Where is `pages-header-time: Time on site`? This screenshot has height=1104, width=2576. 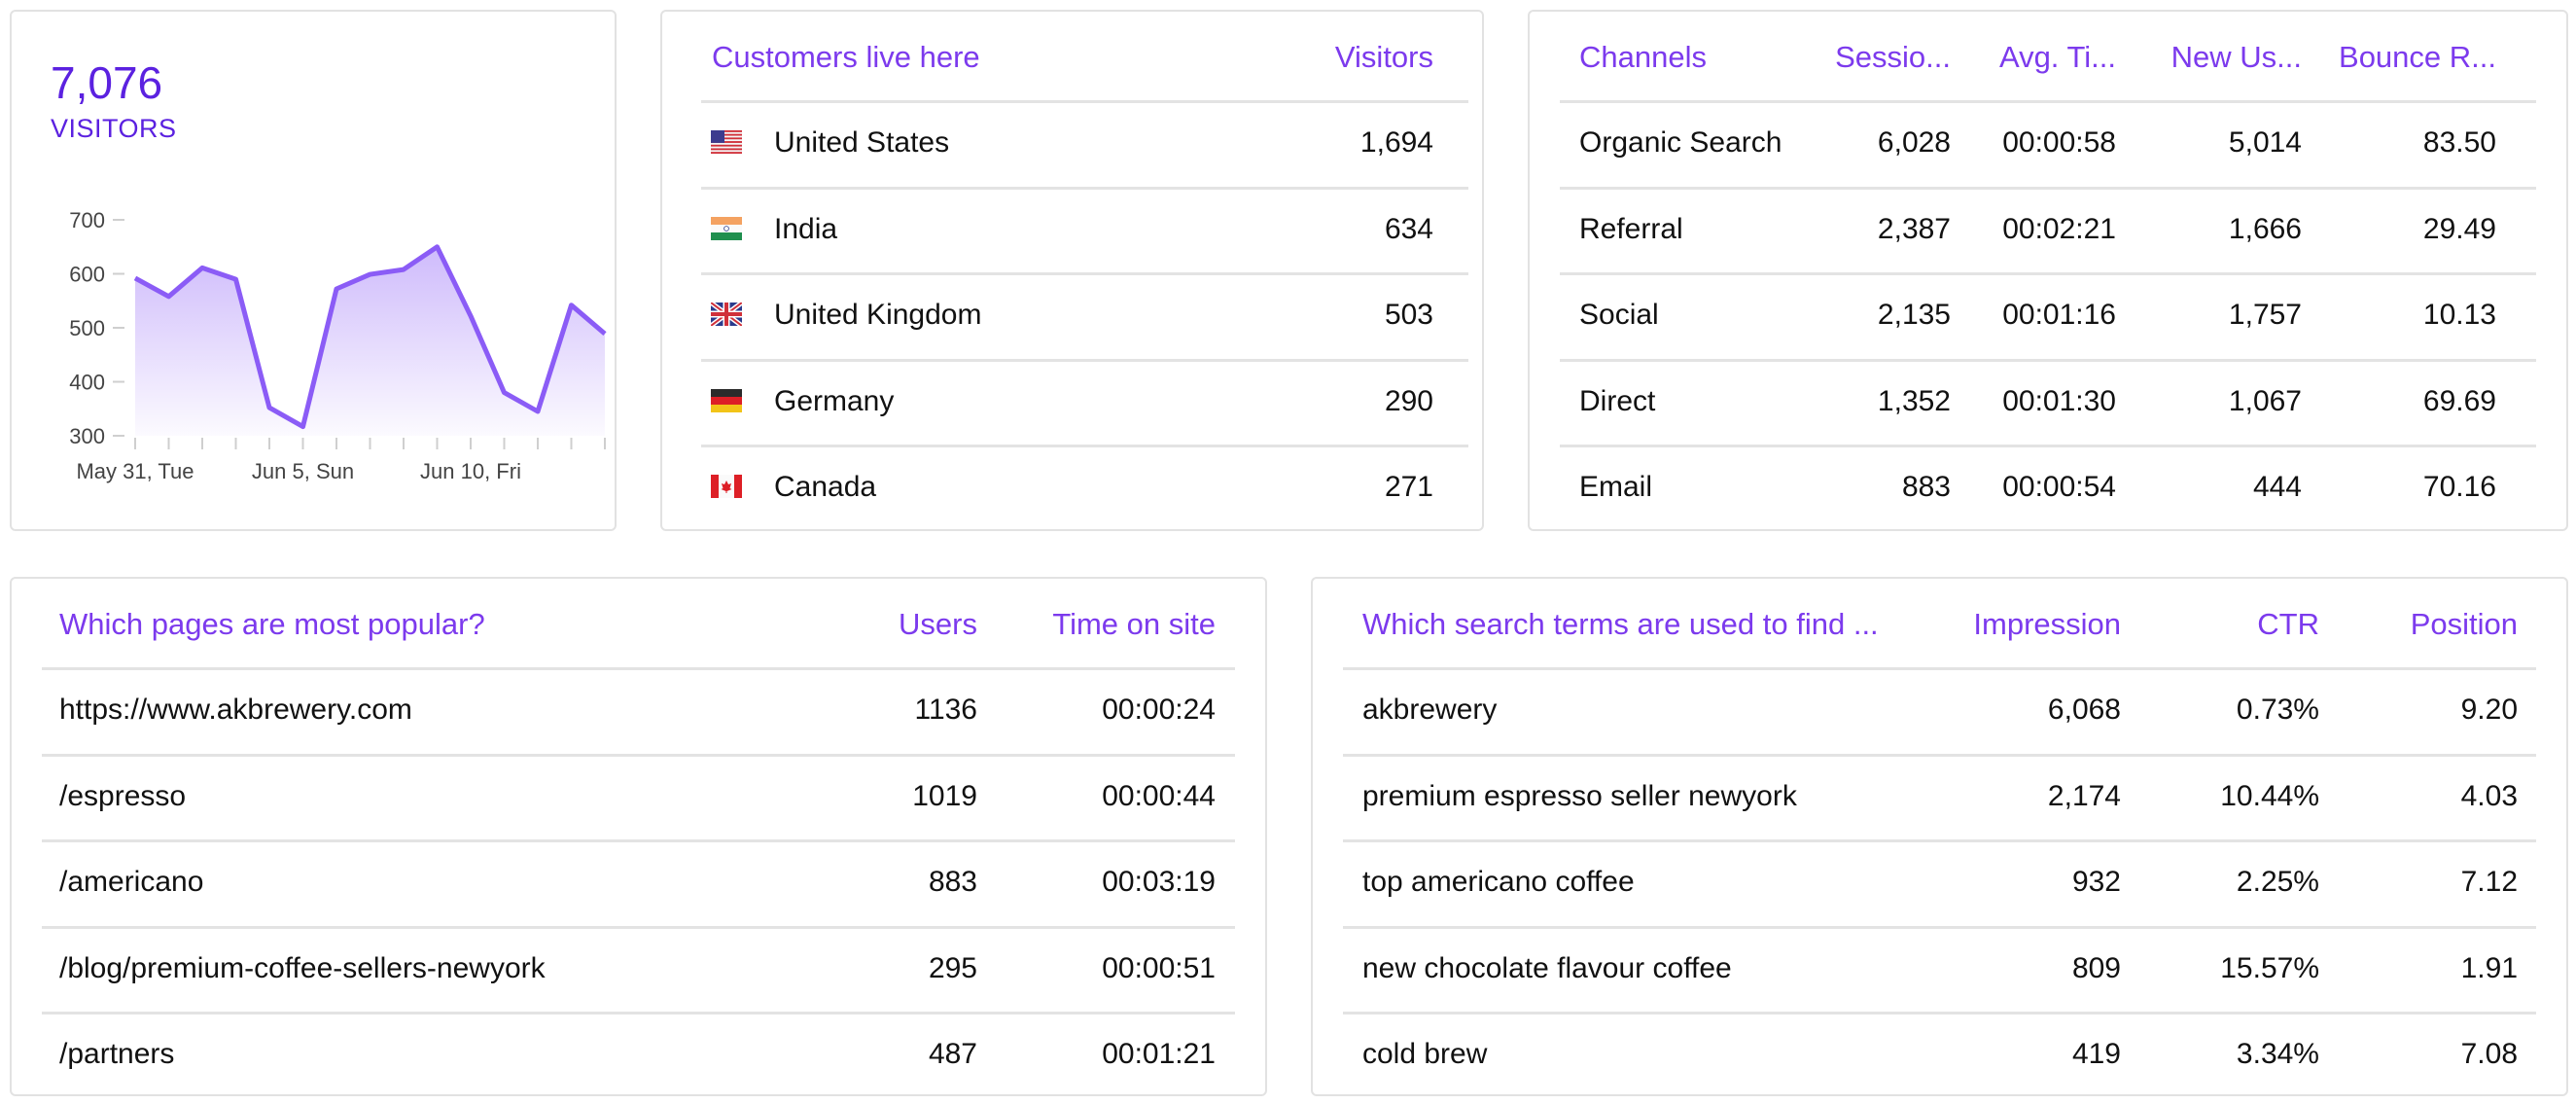 pages-header-time: Time on site is located at coordinates (1134, 624).